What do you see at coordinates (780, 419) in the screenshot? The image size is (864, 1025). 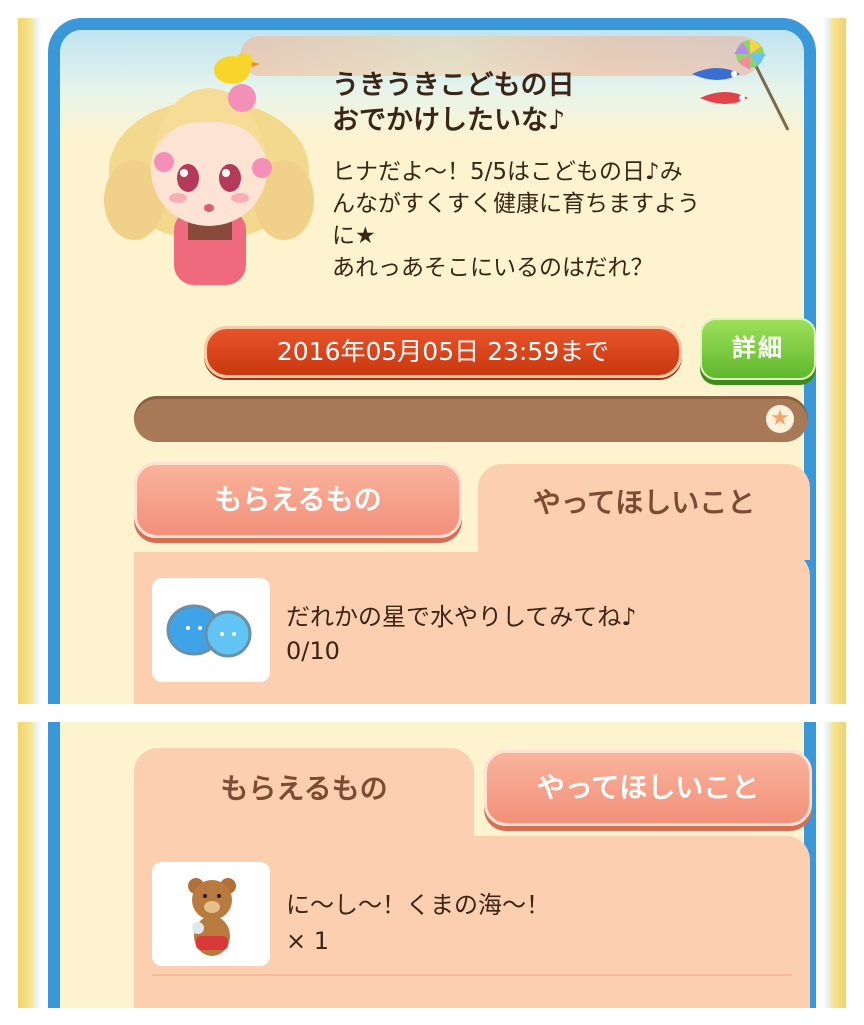 I see `star-icon: ★` at bounding box center [780, 419].